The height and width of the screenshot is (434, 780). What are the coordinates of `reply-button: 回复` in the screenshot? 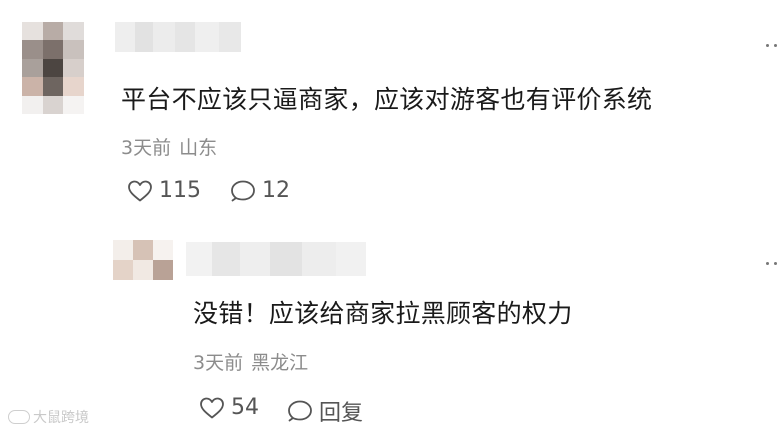 It's located at (325, 411).